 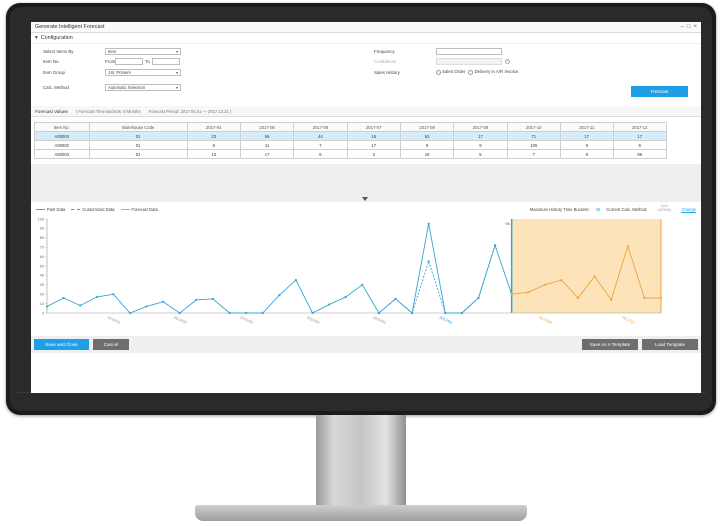 I want to click on column-header: 2017-07, so click(x=373, y=127).